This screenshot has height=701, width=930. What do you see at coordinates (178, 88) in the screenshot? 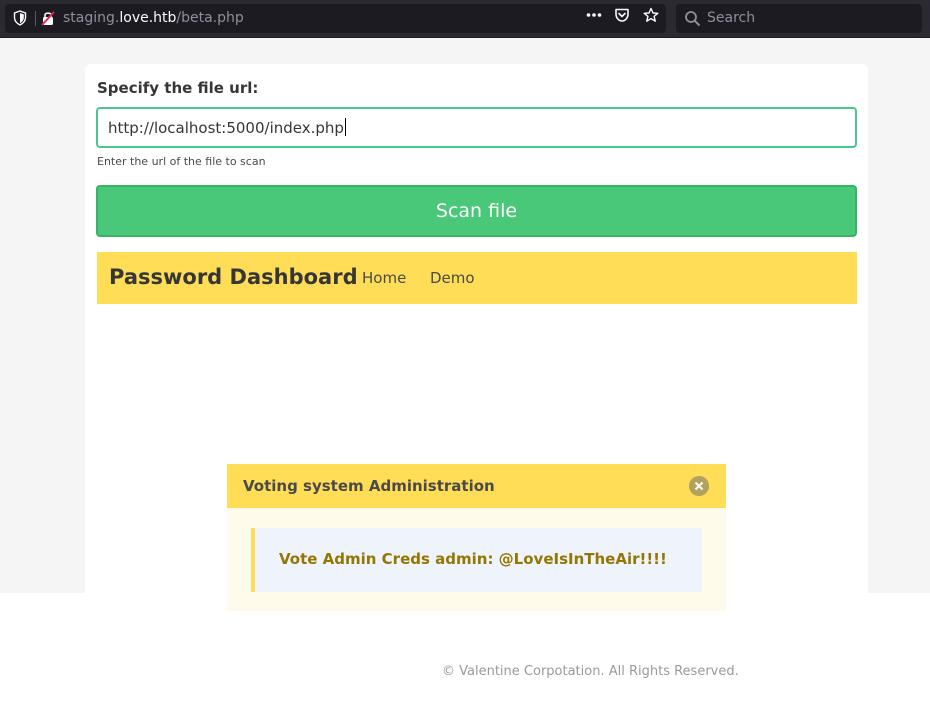
I see `file-url-label: Specify the file url:` at bounding box center [178, 88].